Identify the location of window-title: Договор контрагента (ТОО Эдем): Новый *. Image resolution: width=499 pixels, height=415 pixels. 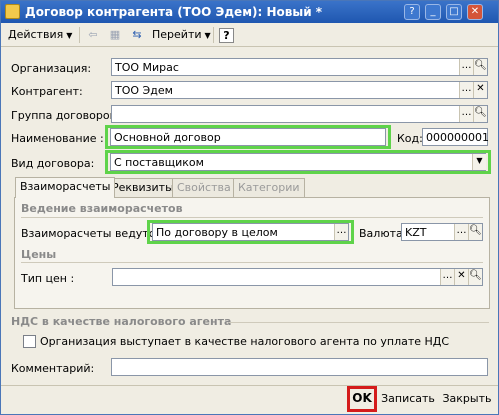
(174, 12).